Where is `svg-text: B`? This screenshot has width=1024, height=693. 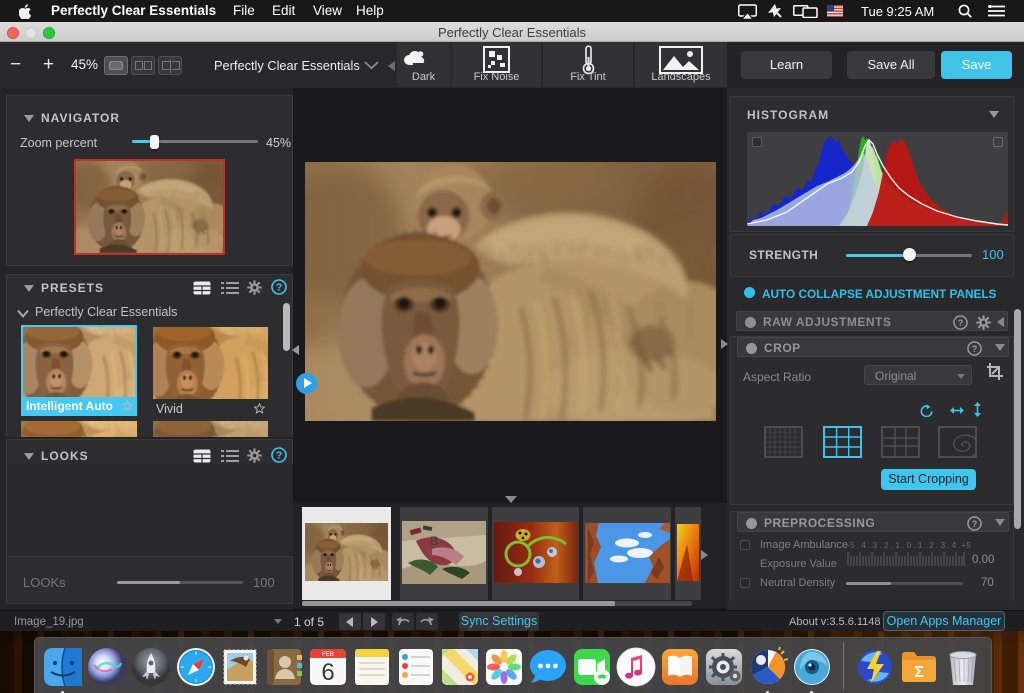
svg-text: B is located at coordinates (434, 541).